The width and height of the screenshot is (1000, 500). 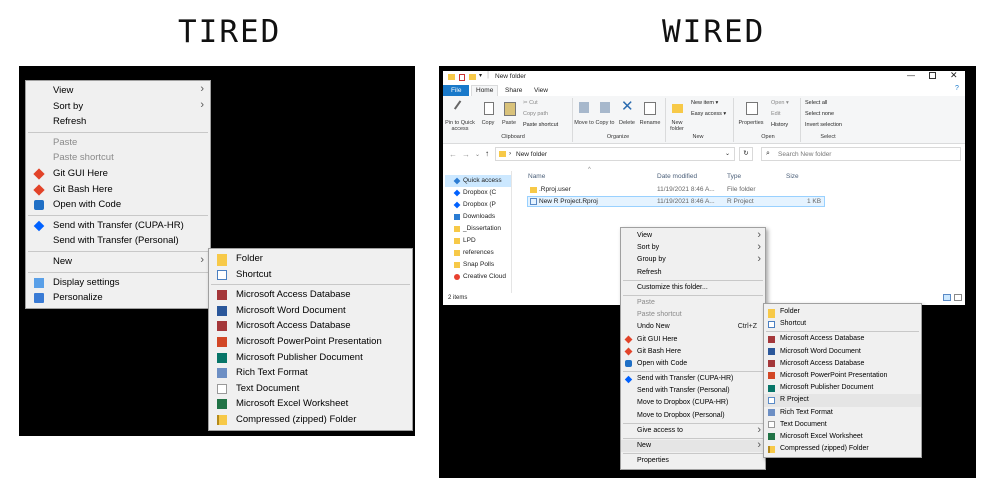 I want to click on properties-icon, so click(x=462, y=77).